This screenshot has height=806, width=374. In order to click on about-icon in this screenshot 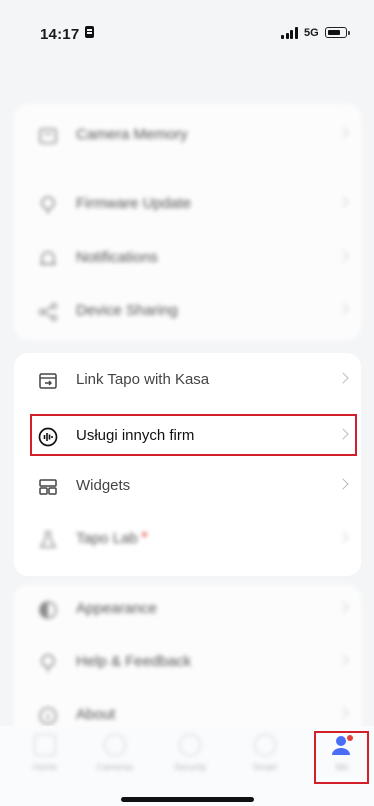, I will do `click(48, 716)`.